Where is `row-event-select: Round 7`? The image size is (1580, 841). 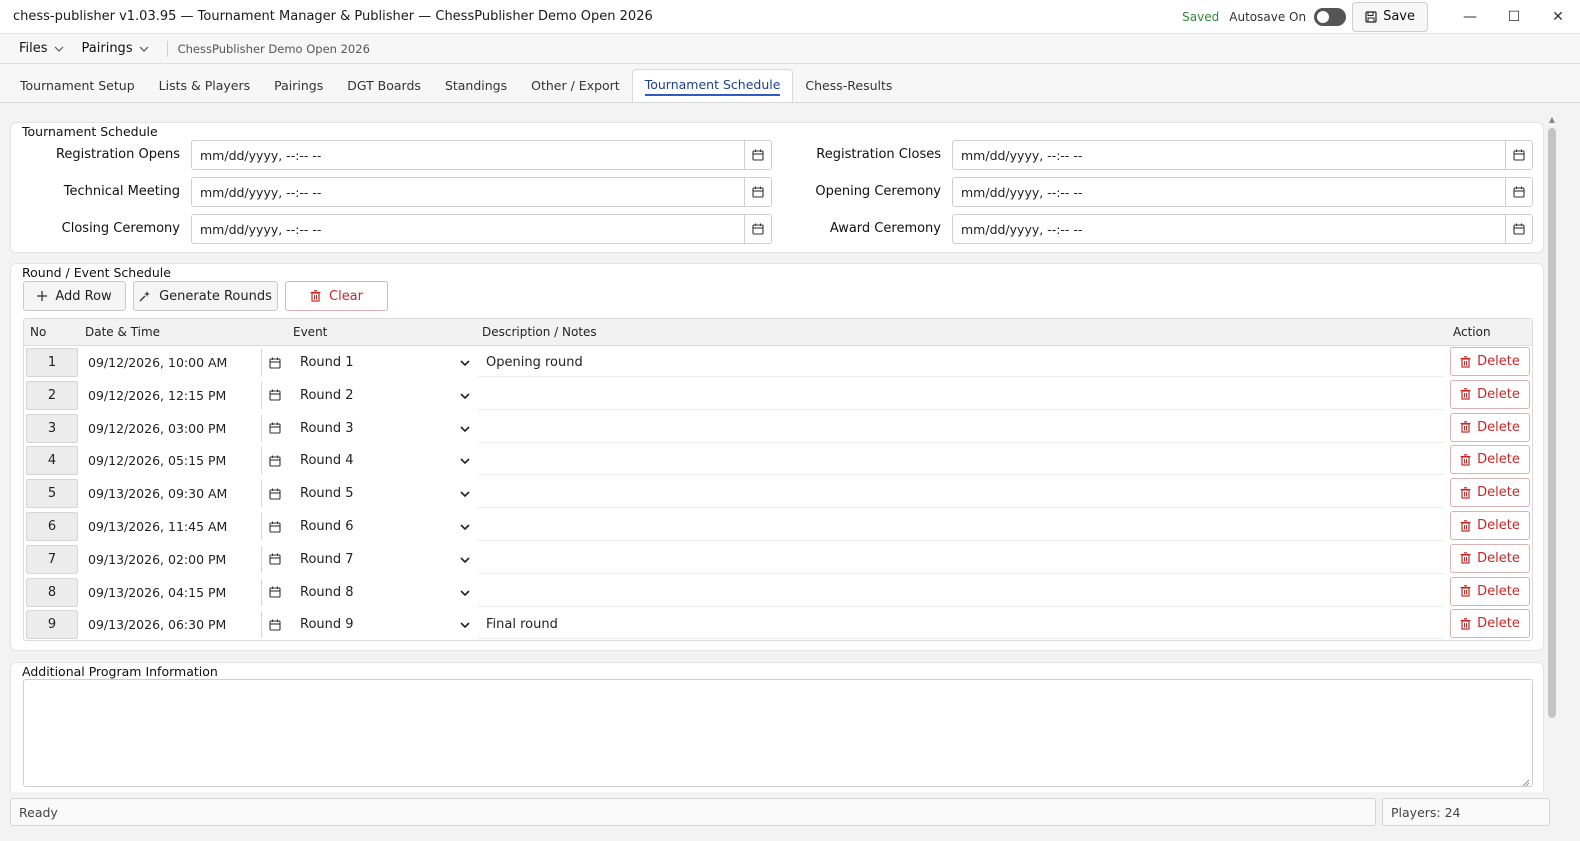 row-event-select: Round 7 is located at coordinates (383, 559).